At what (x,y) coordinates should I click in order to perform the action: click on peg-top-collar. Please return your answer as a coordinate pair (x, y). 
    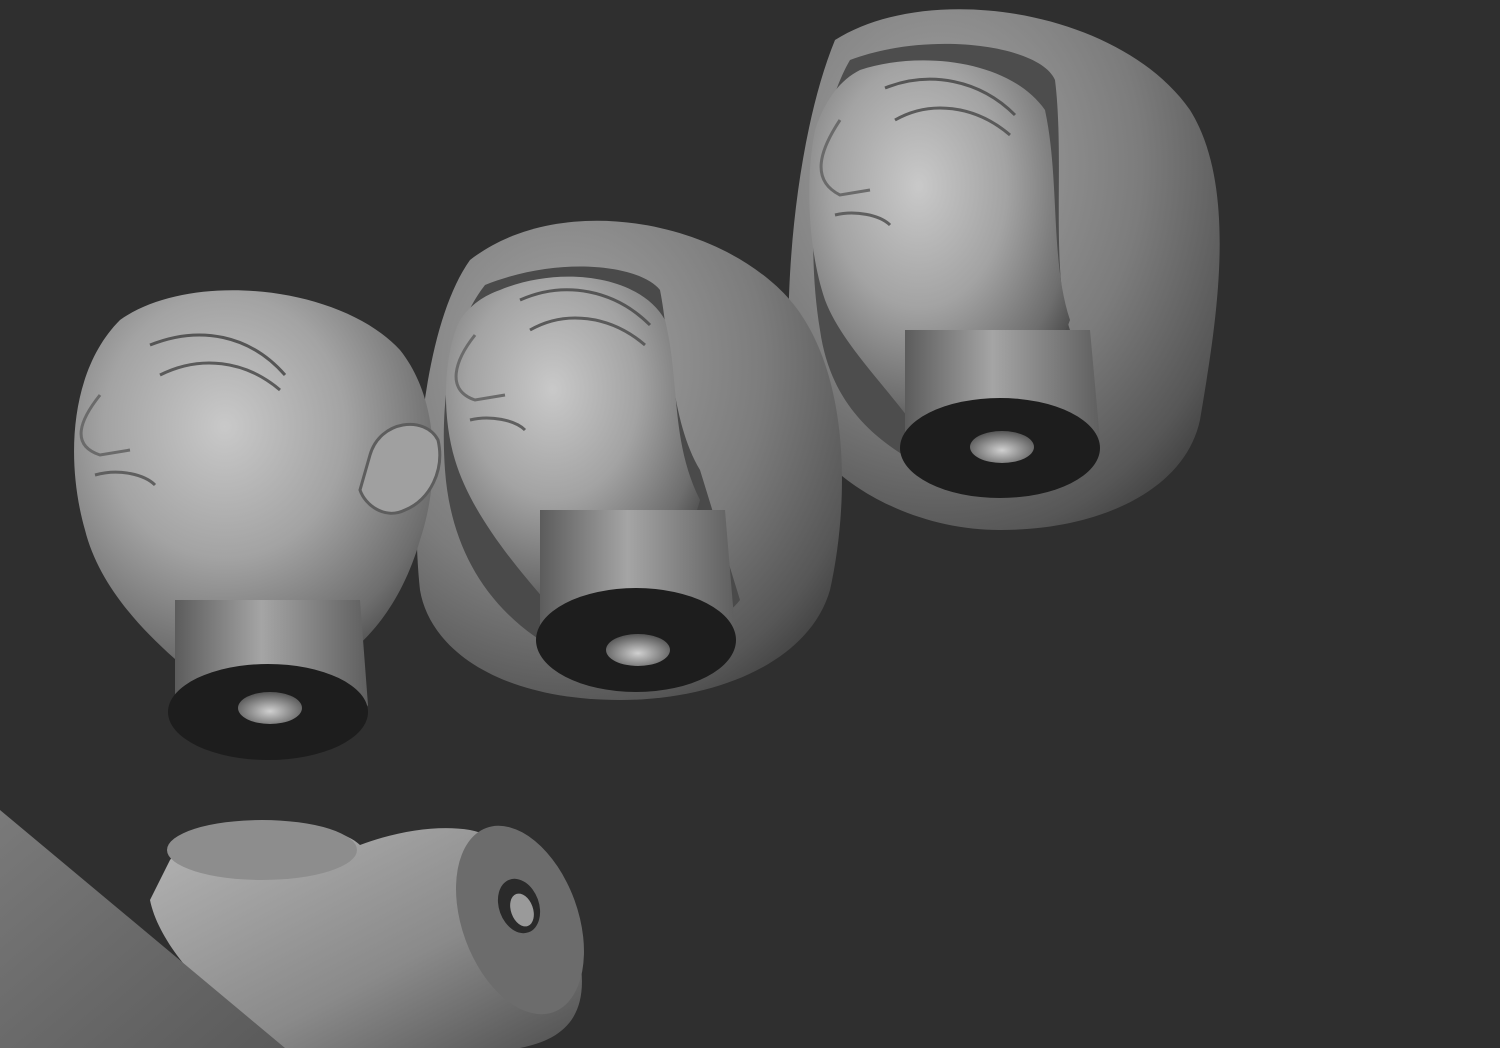
    Looking at the image, I should click on (262, 850).